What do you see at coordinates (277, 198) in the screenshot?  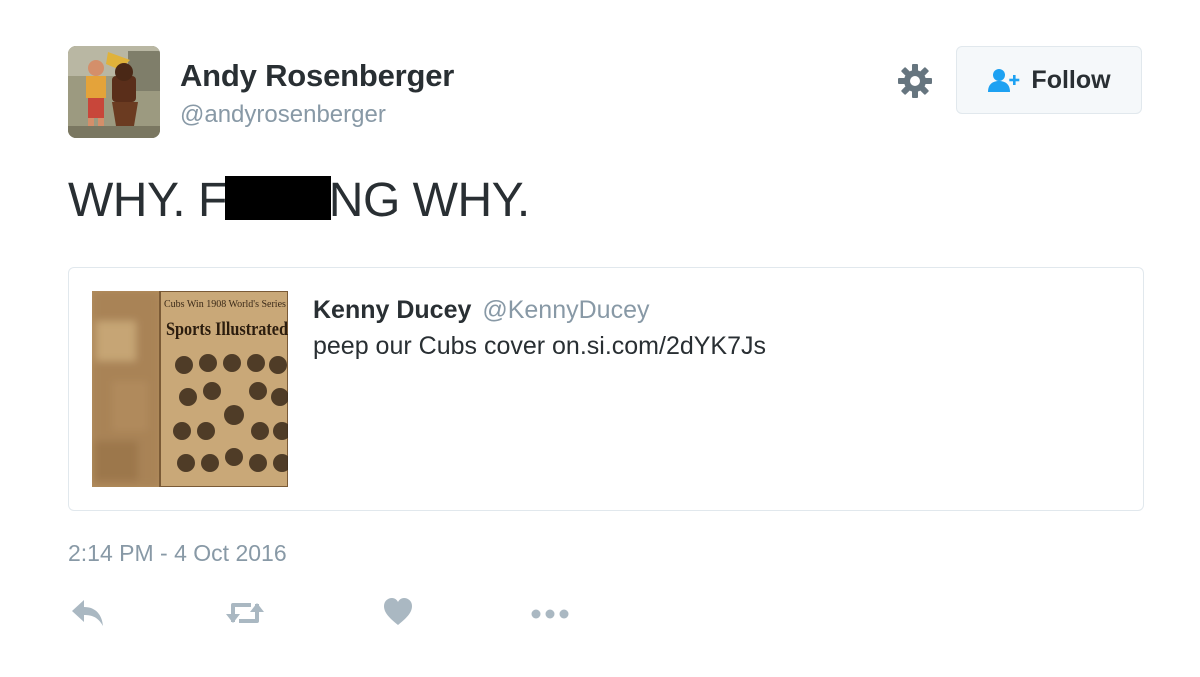 I see `redaction-bar` at bounding box center [277, 198].